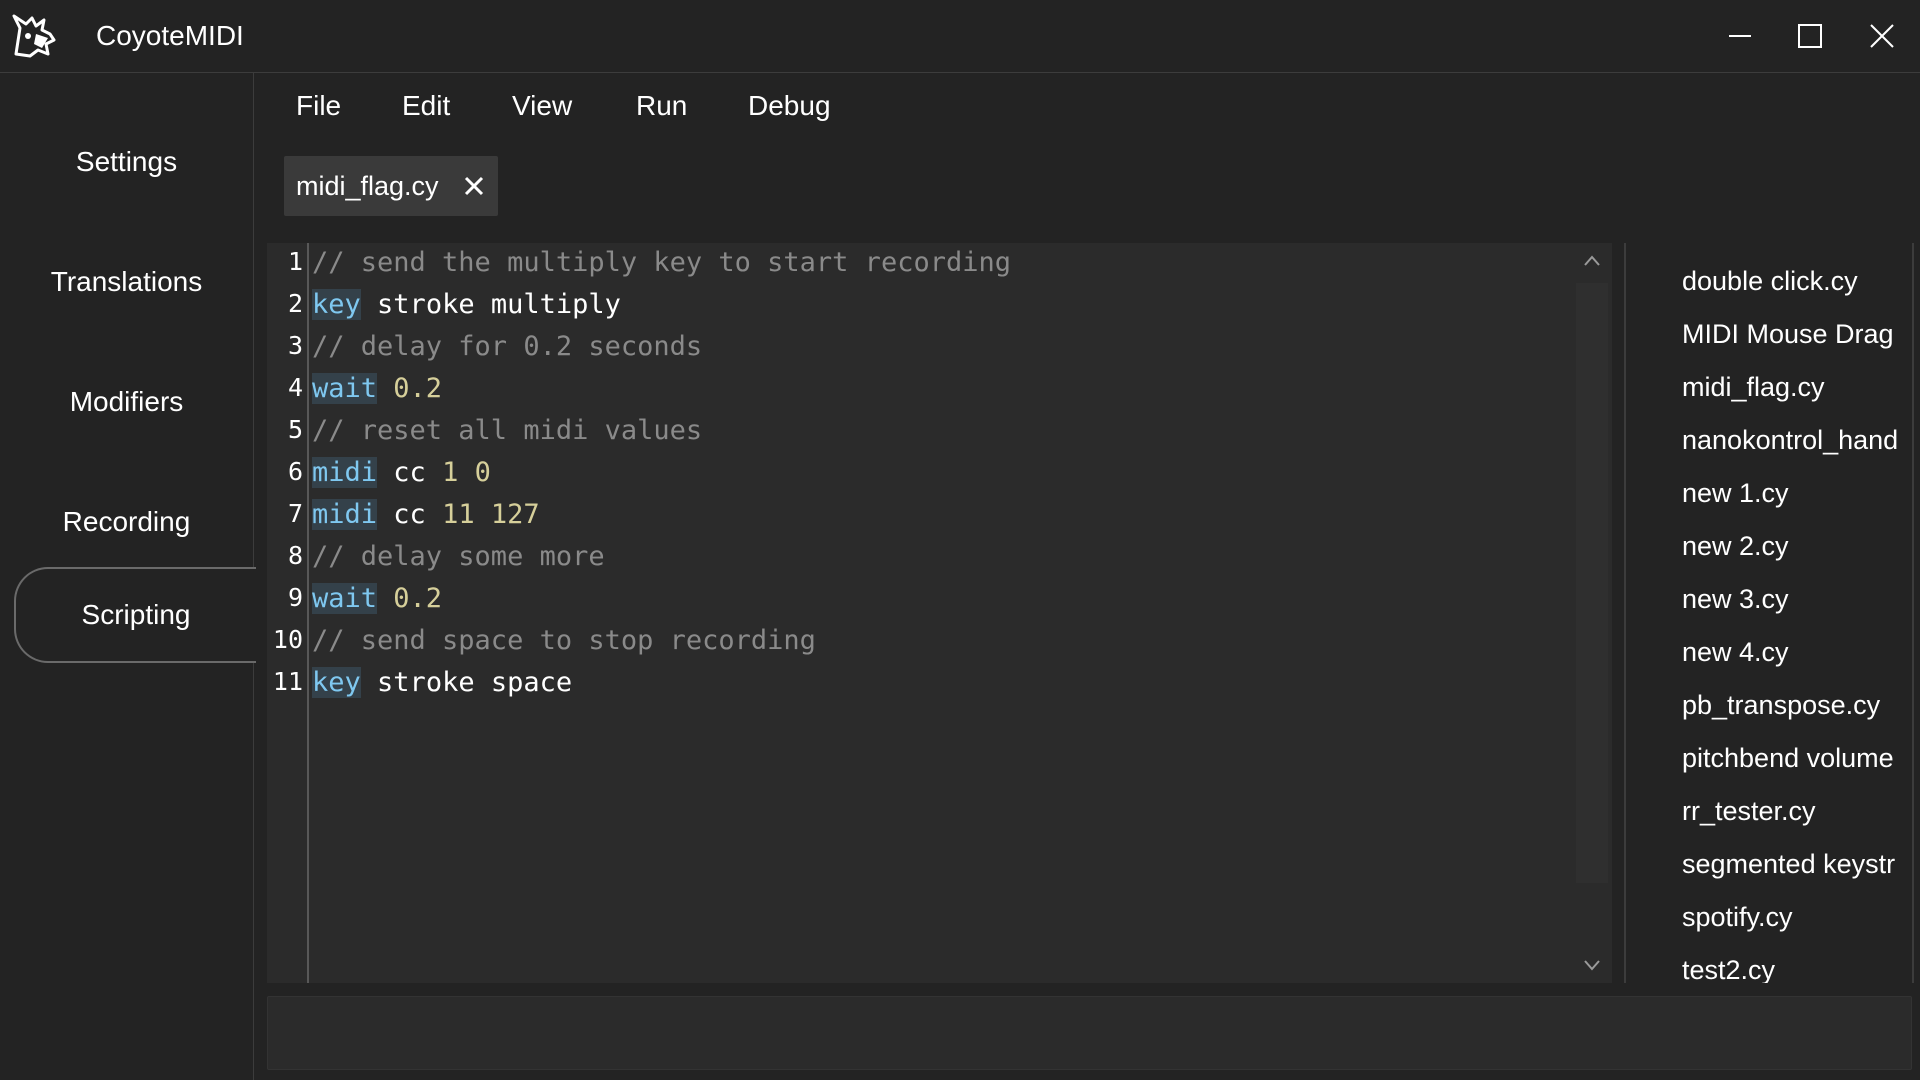 The image size is (1920, 1080). What do you see at coordinates (1797, 243) in the screenshot?
I see `file-list-item: discord_censor.cy` at bounding box center [1797, 243].